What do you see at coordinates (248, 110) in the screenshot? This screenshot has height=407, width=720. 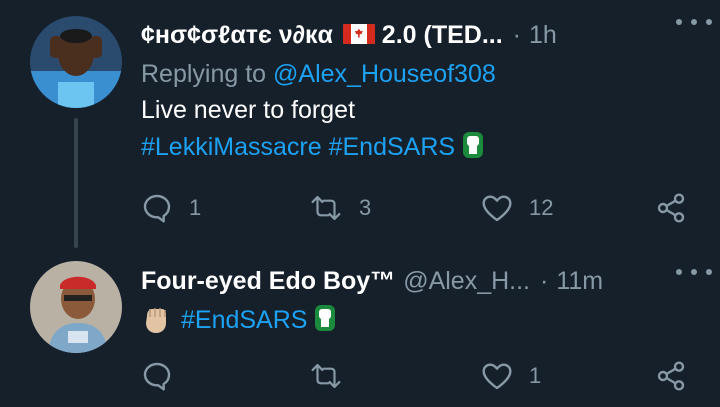 I see `tweet-text: Live never to forget` at bounding box center [248, 110].